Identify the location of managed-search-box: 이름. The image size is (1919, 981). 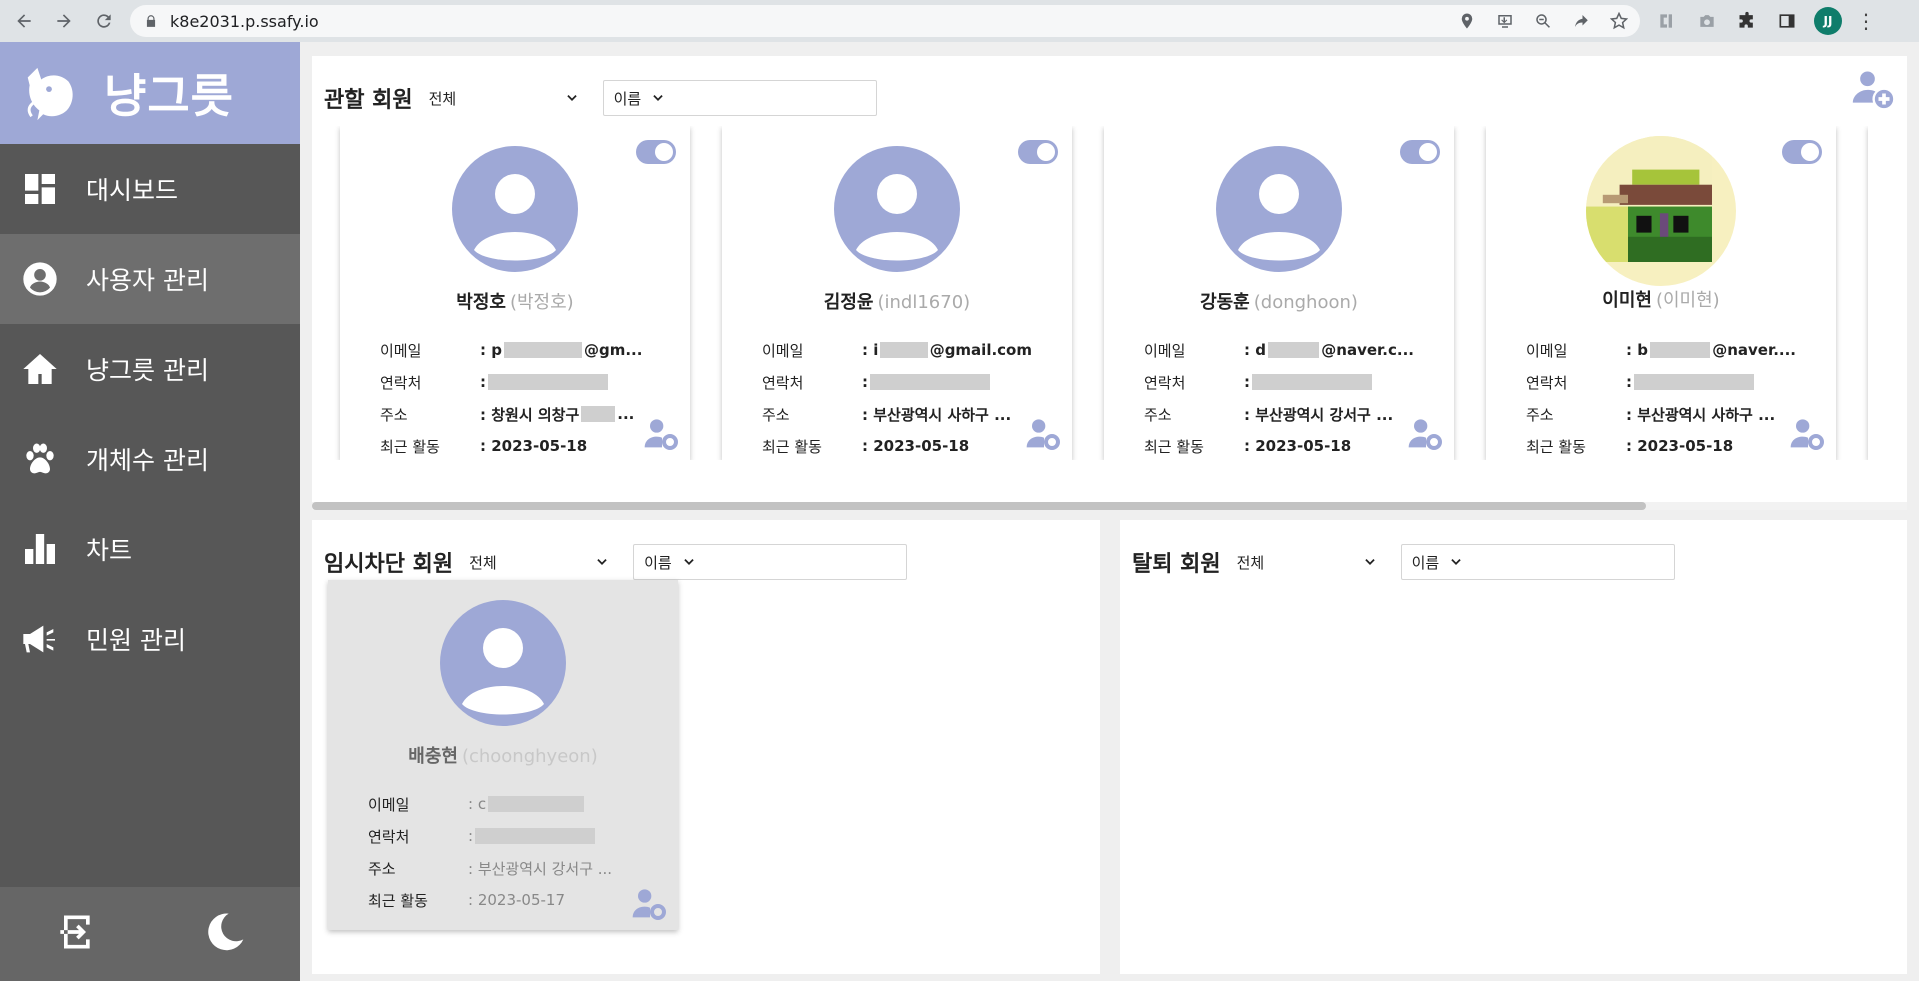
(739, 98).